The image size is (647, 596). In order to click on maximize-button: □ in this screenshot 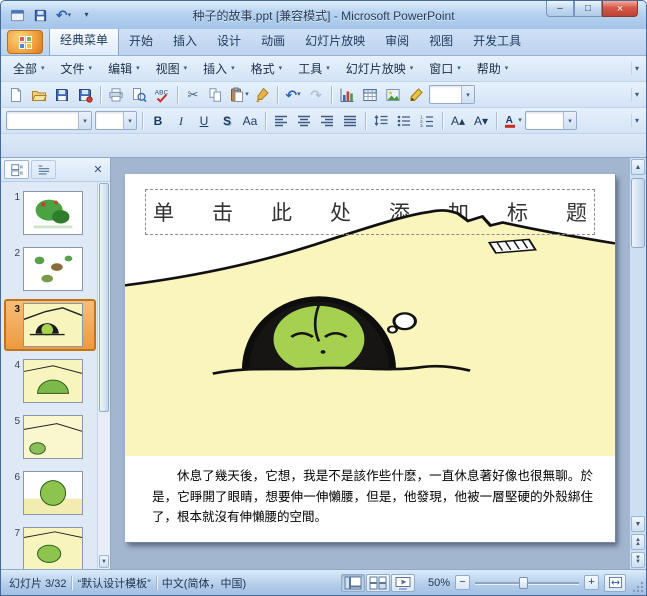, I will do `click(588, 9)`.